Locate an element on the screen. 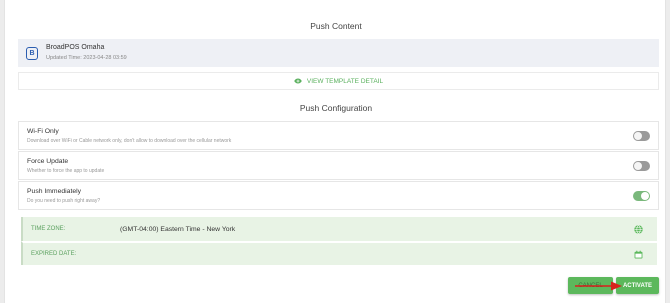 The image size is (670, 303). push-content-title: Push Content is located at coordinates (336, 26).